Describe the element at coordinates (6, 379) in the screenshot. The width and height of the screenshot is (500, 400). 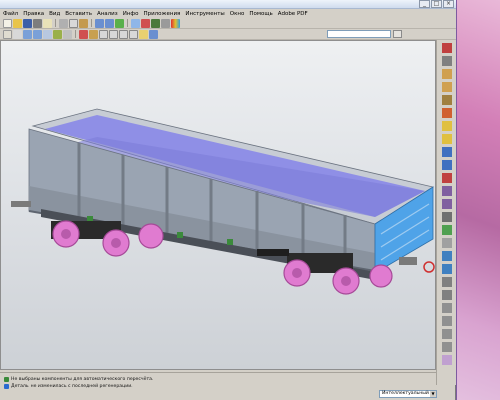
I see `info-icon` at that location.